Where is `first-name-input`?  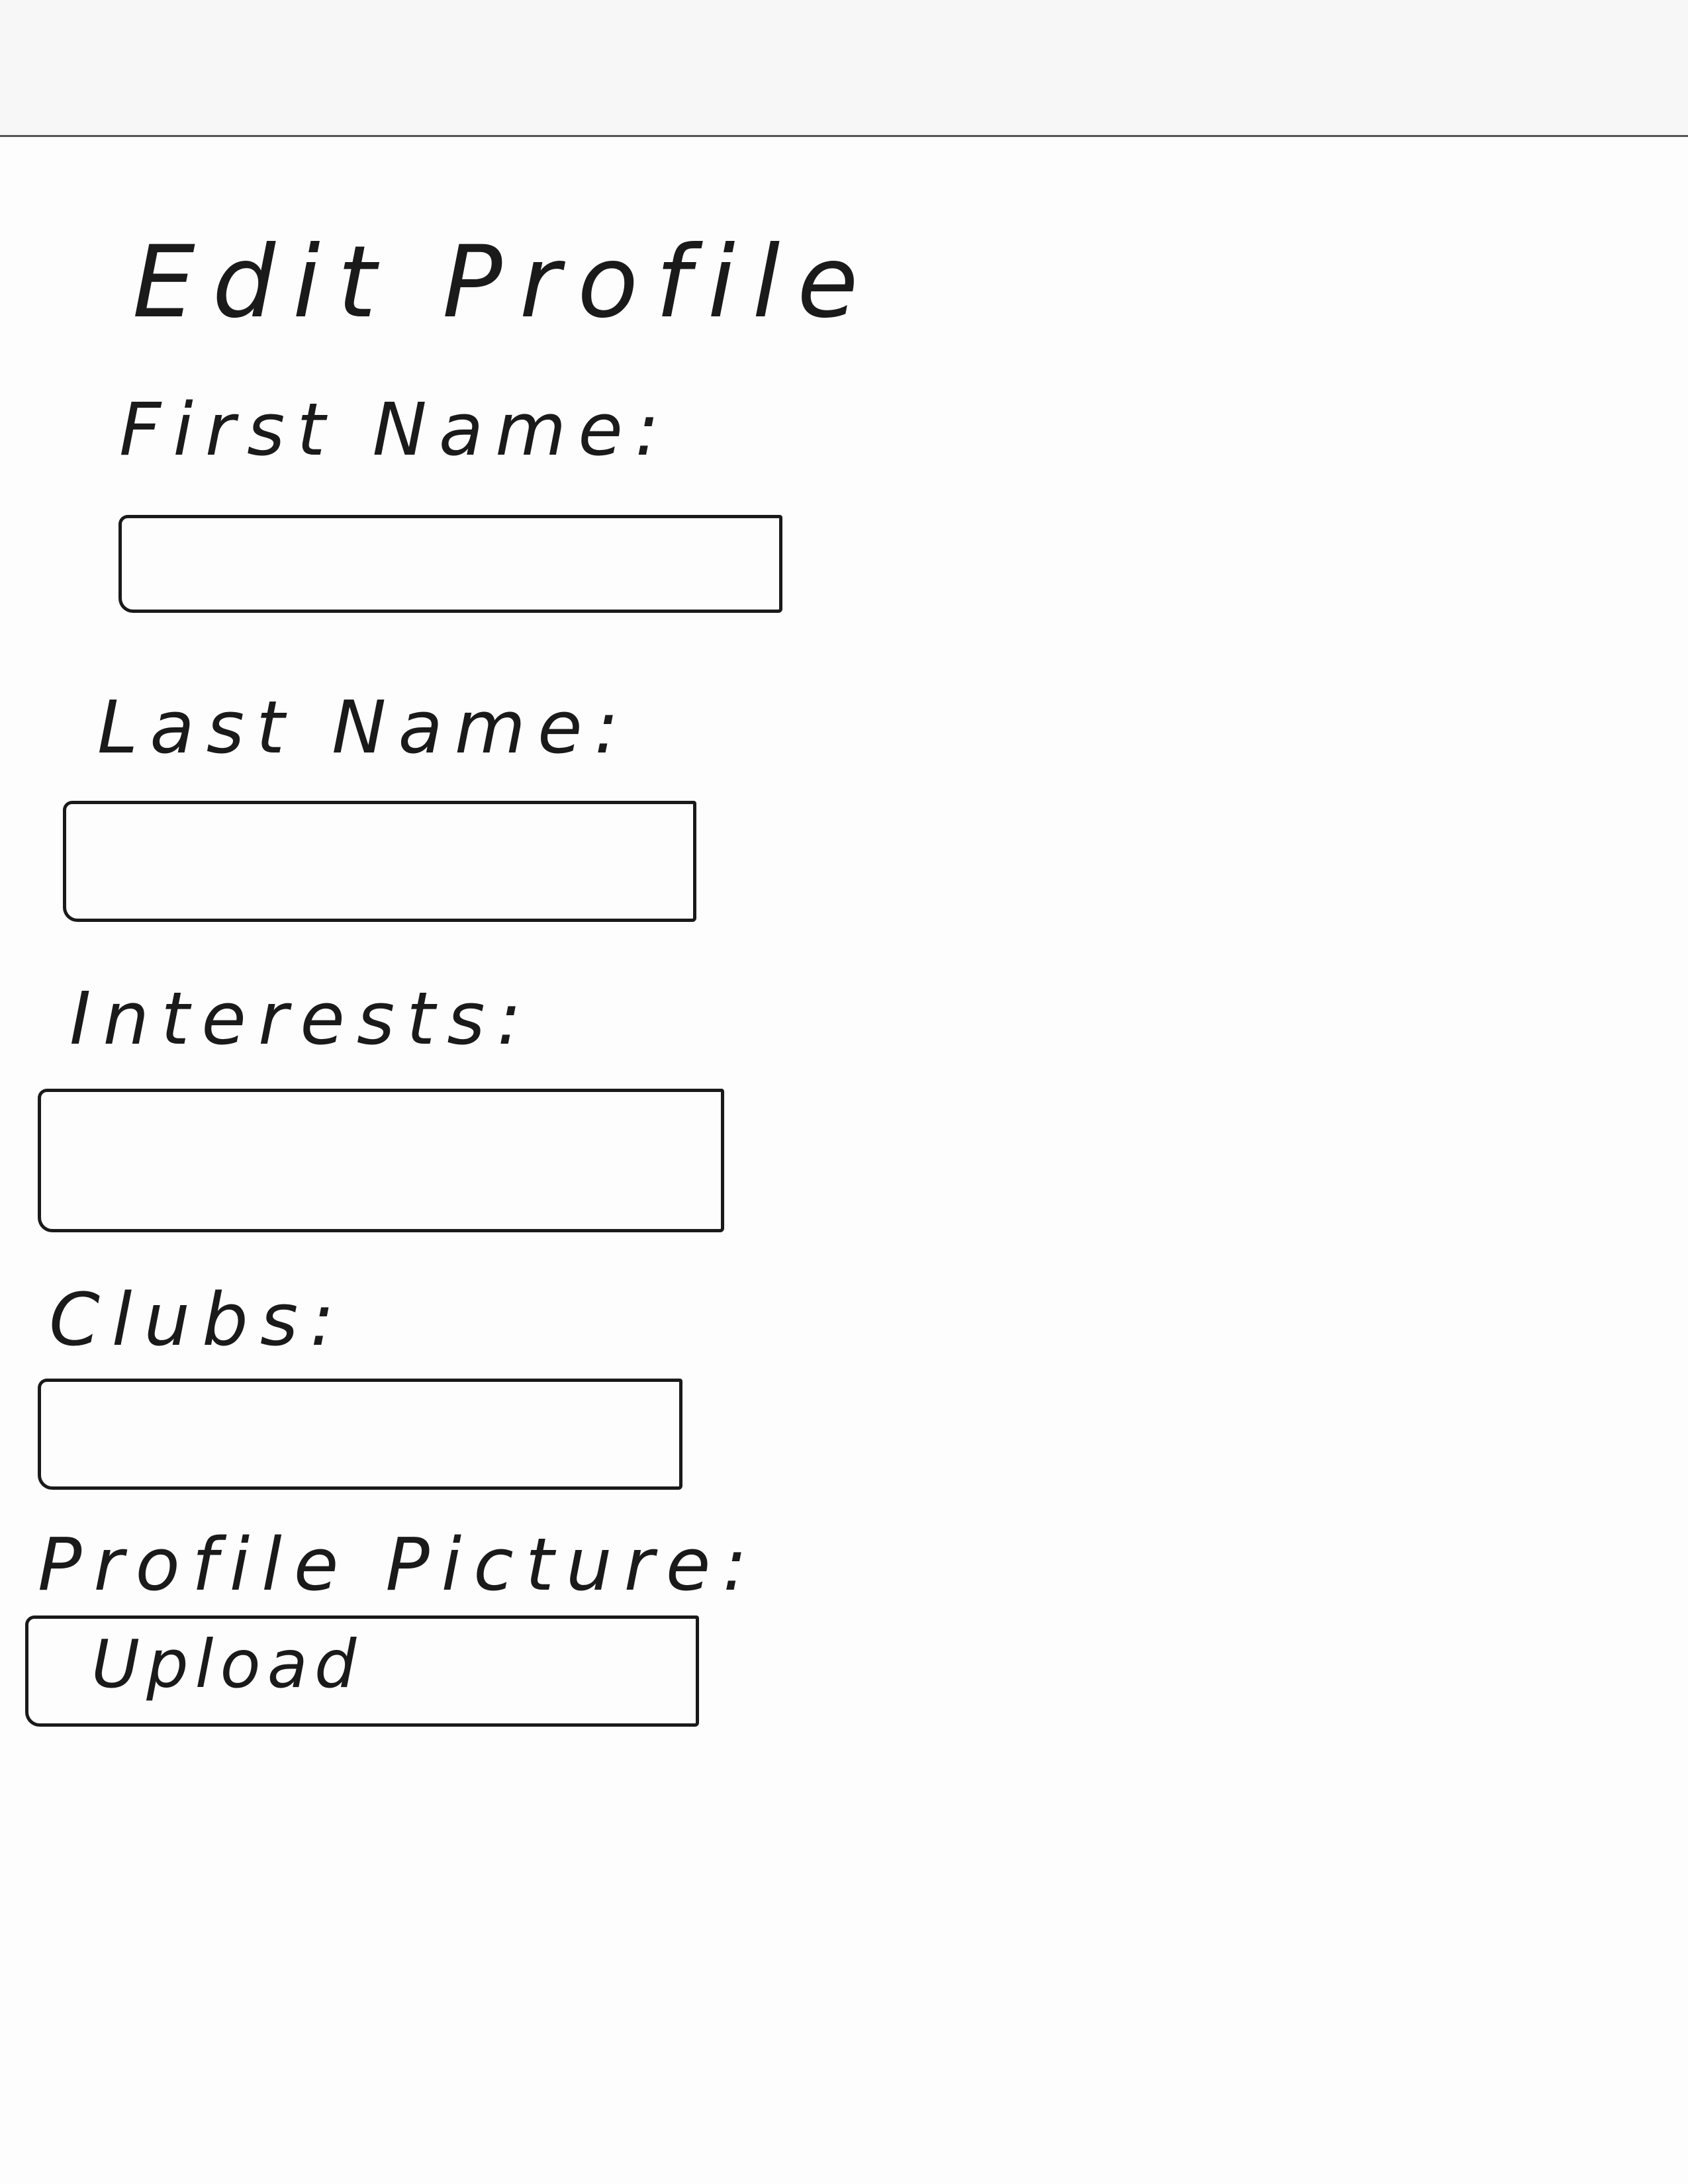
first-name-input is located at coordinates (450, 564).